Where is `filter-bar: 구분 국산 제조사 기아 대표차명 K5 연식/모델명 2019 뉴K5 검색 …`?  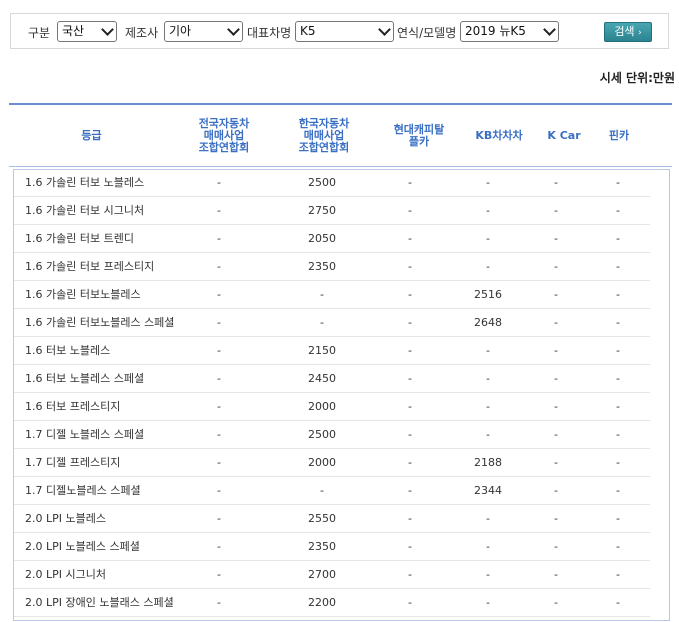 filter-bar: 구분 국산 제조사 기아 대표차명 K5 연식/모델명 2019 뉴K5 검색 … is located at coordinates (339, 31).